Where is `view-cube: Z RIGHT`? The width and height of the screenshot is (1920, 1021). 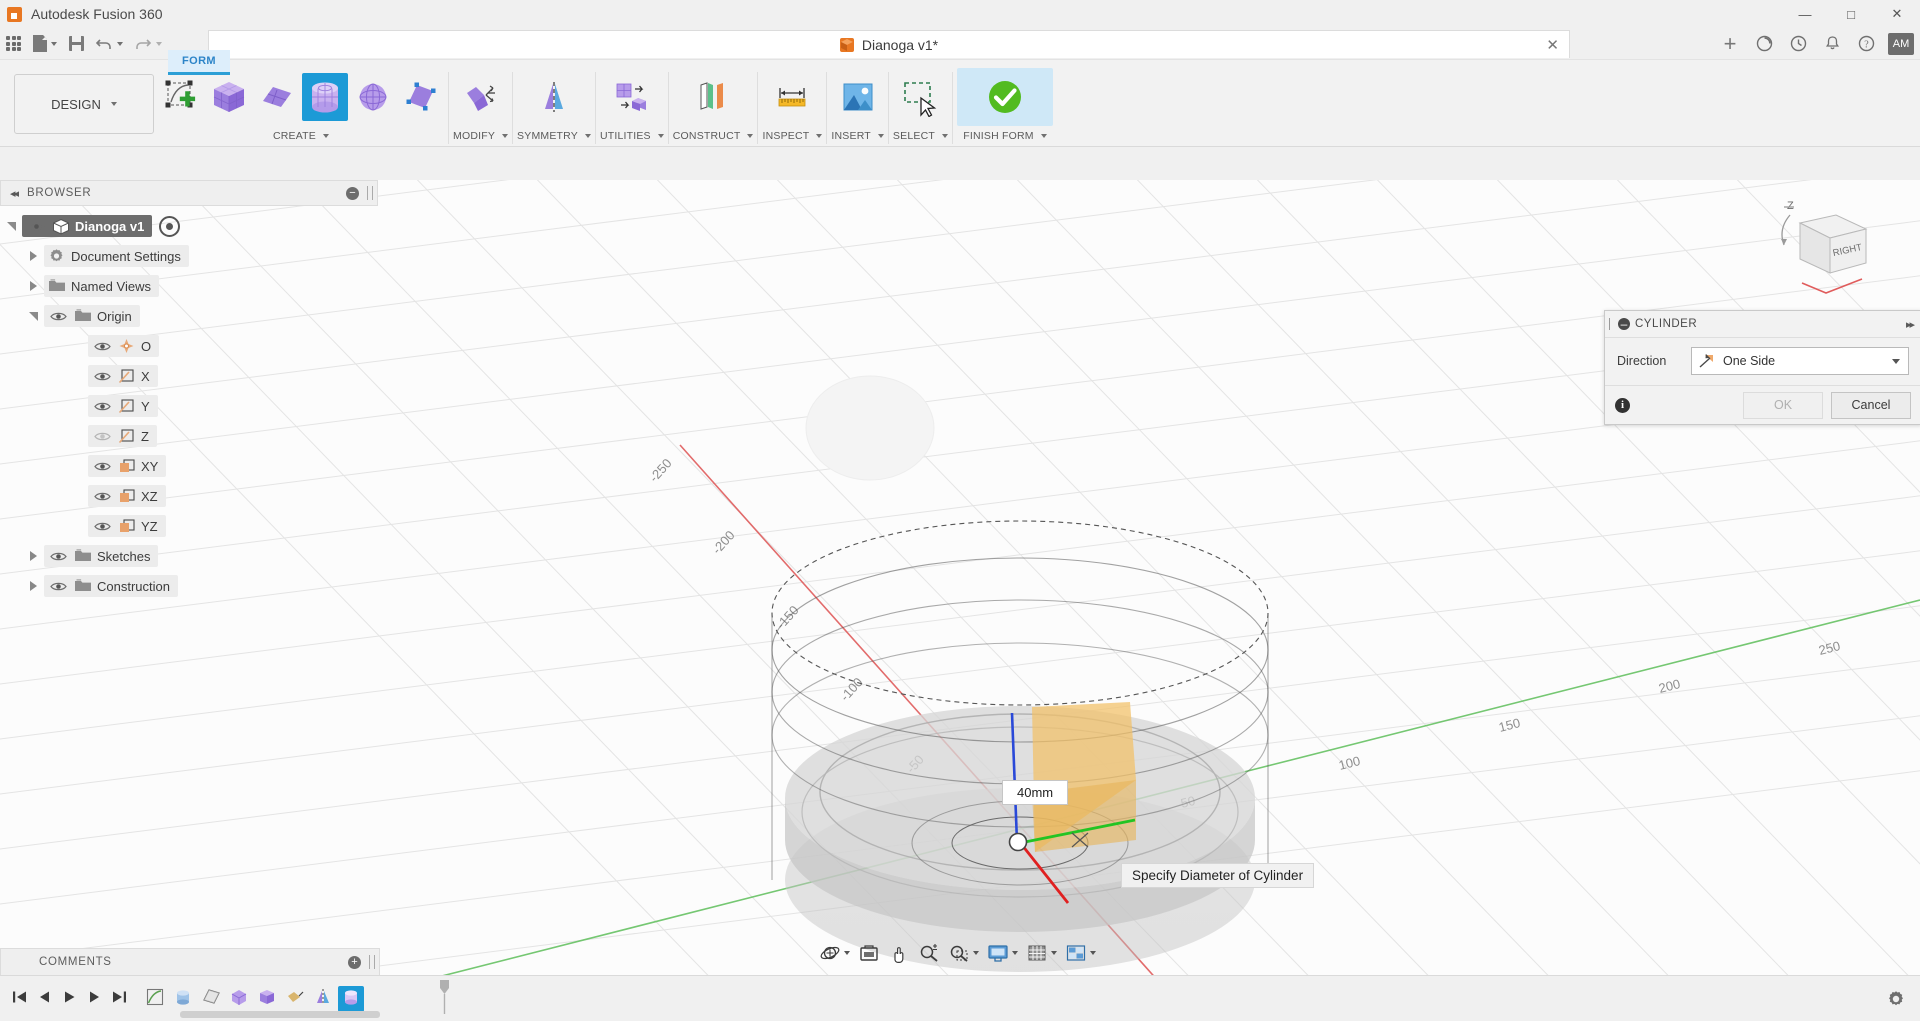 view-cube: Z RIGHT is located at coordinates (1820, 250).